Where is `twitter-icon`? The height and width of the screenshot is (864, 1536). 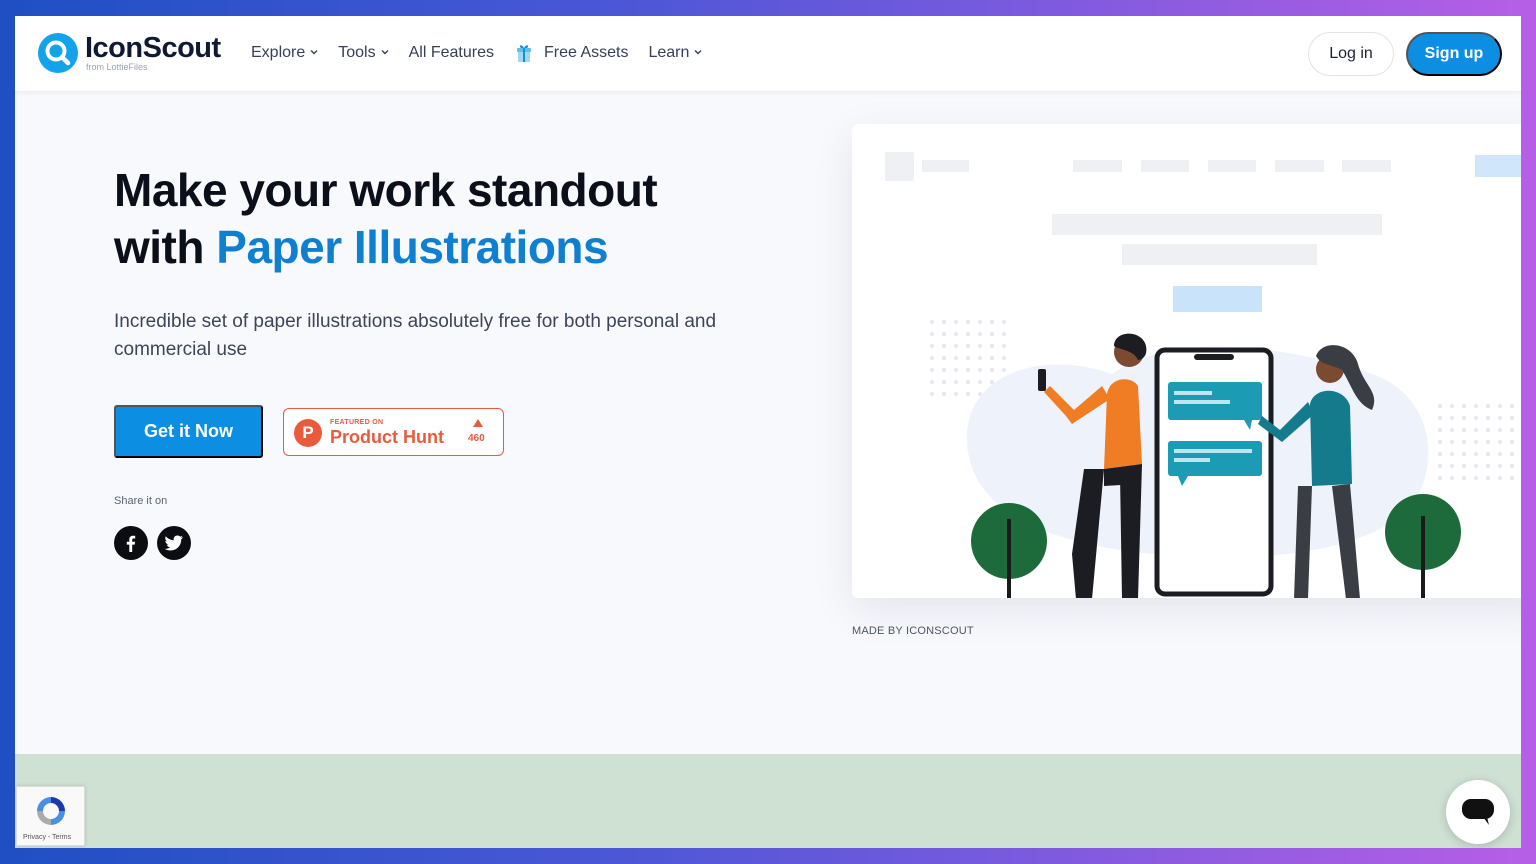 twitter-icon is located at coordinates (173, 543).